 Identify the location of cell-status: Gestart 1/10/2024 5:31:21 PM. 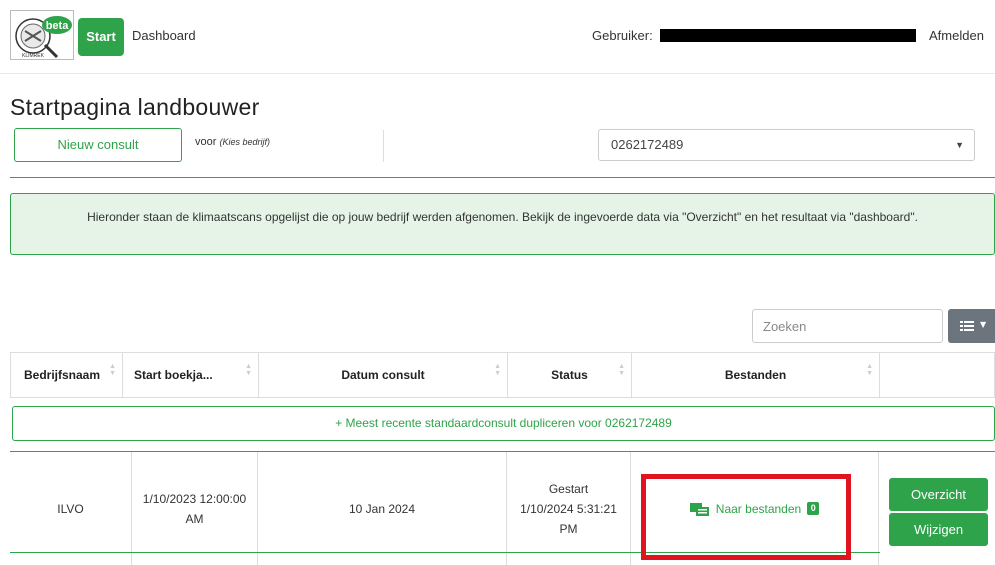
(569, 508).